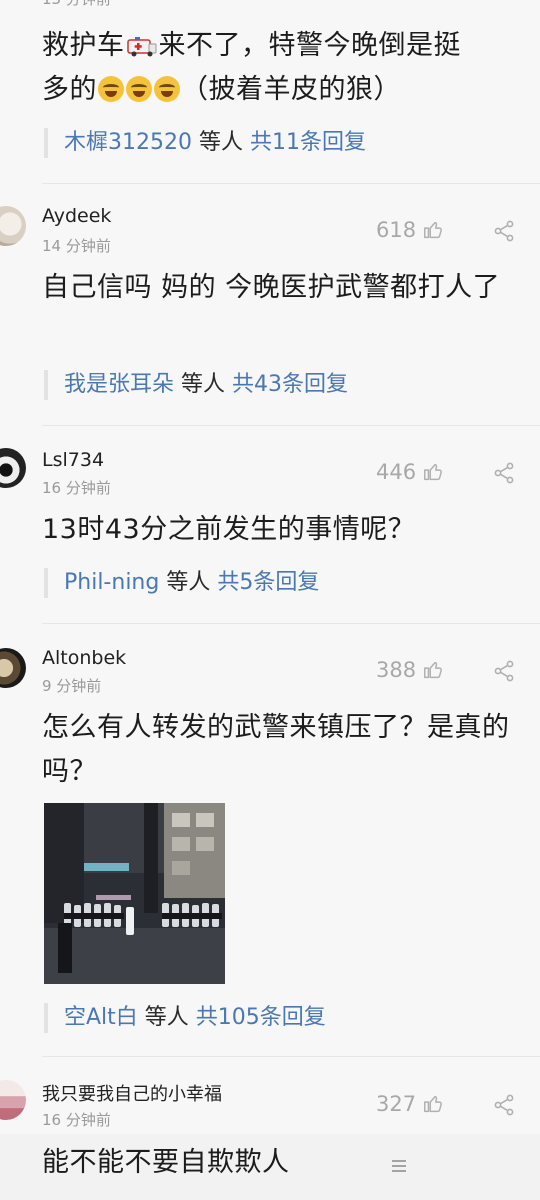 The image size is (540, 1200). Describe the element at coordinates (69, 89) in the screenshot. I see `comment-text-part: 多的` at that location.